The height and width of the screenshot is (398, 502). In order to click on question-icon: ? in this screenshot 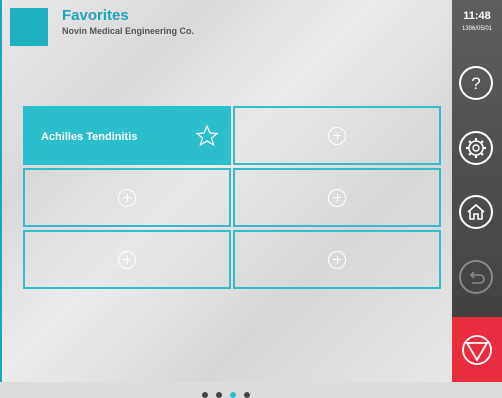, I will do `click(475, 83)`.